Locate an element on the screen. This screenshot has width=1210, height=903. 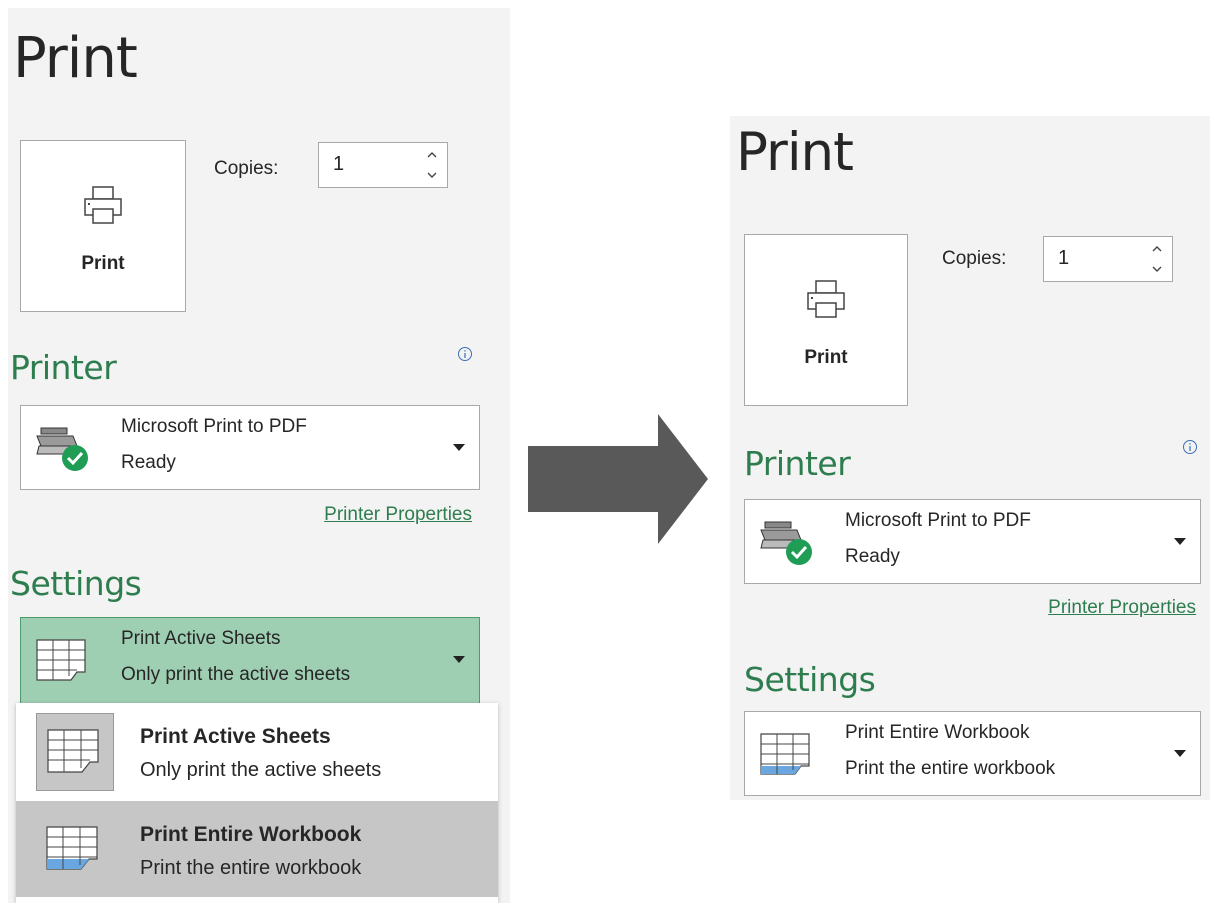
menu-item-subtitle: Print the entire workbook is located at coordinates (251, 868).